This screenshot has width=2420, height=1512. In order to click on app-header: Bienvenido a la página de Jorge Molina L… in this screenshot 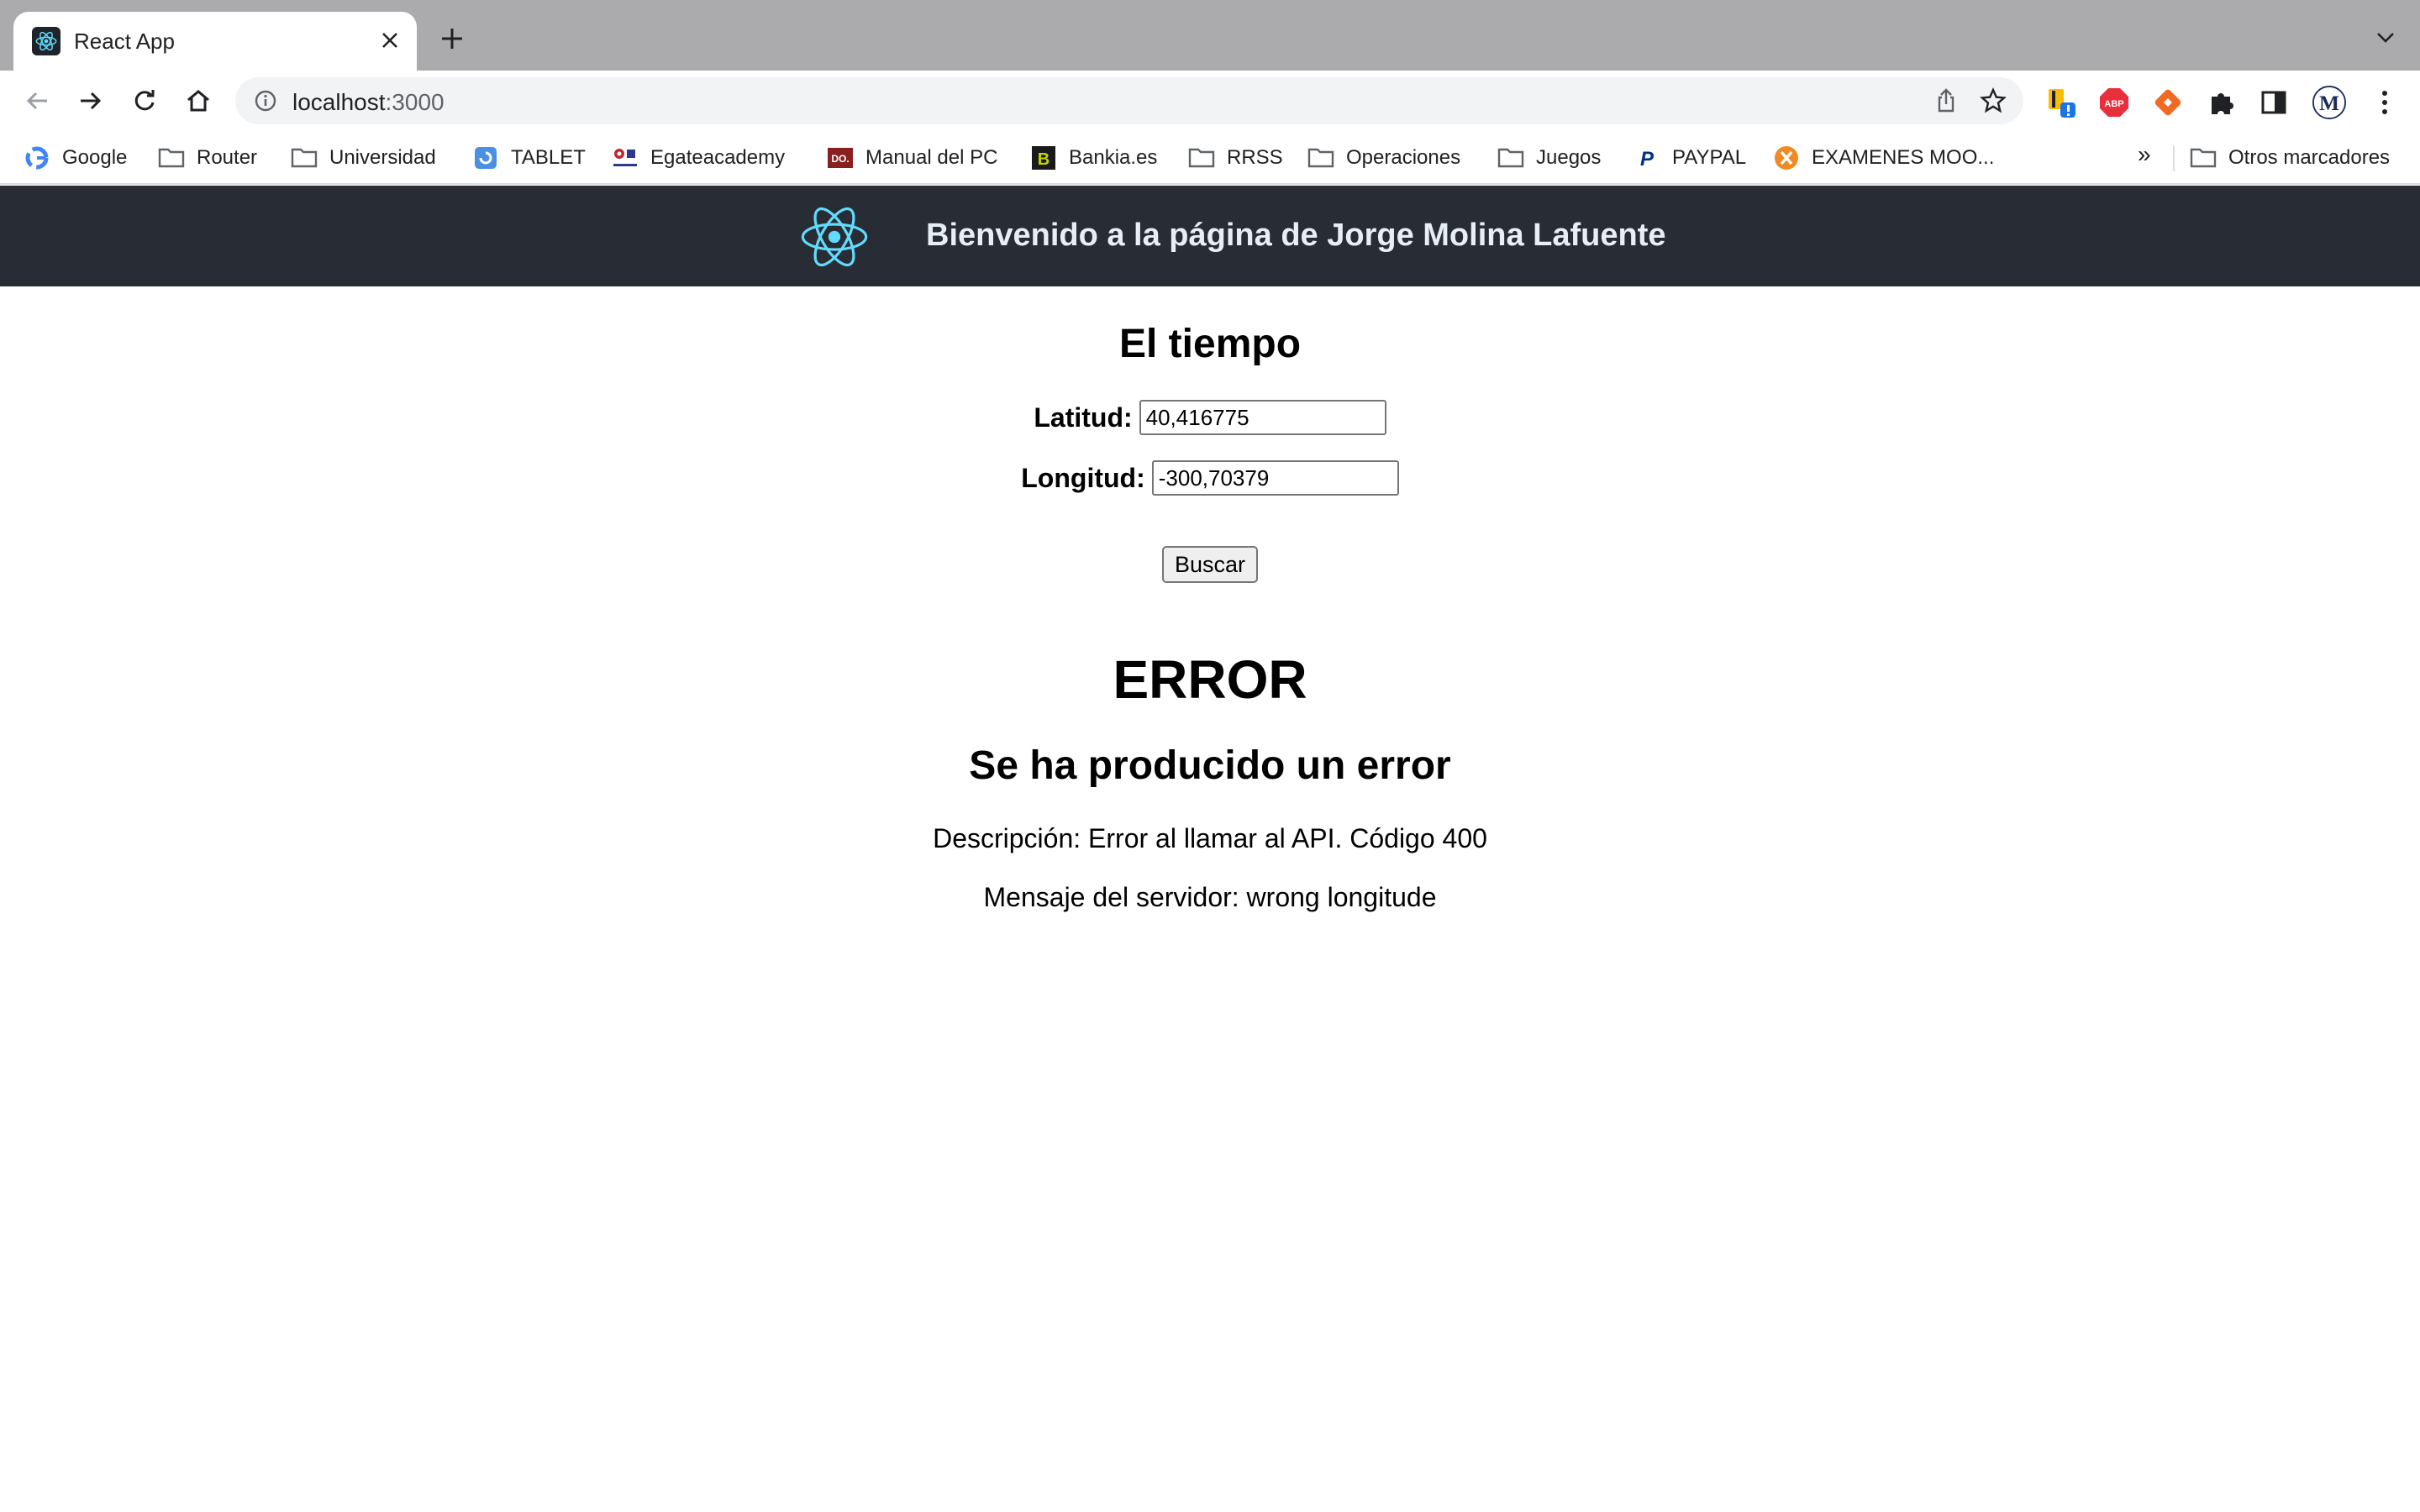, I will do `click(1210, 236)`.